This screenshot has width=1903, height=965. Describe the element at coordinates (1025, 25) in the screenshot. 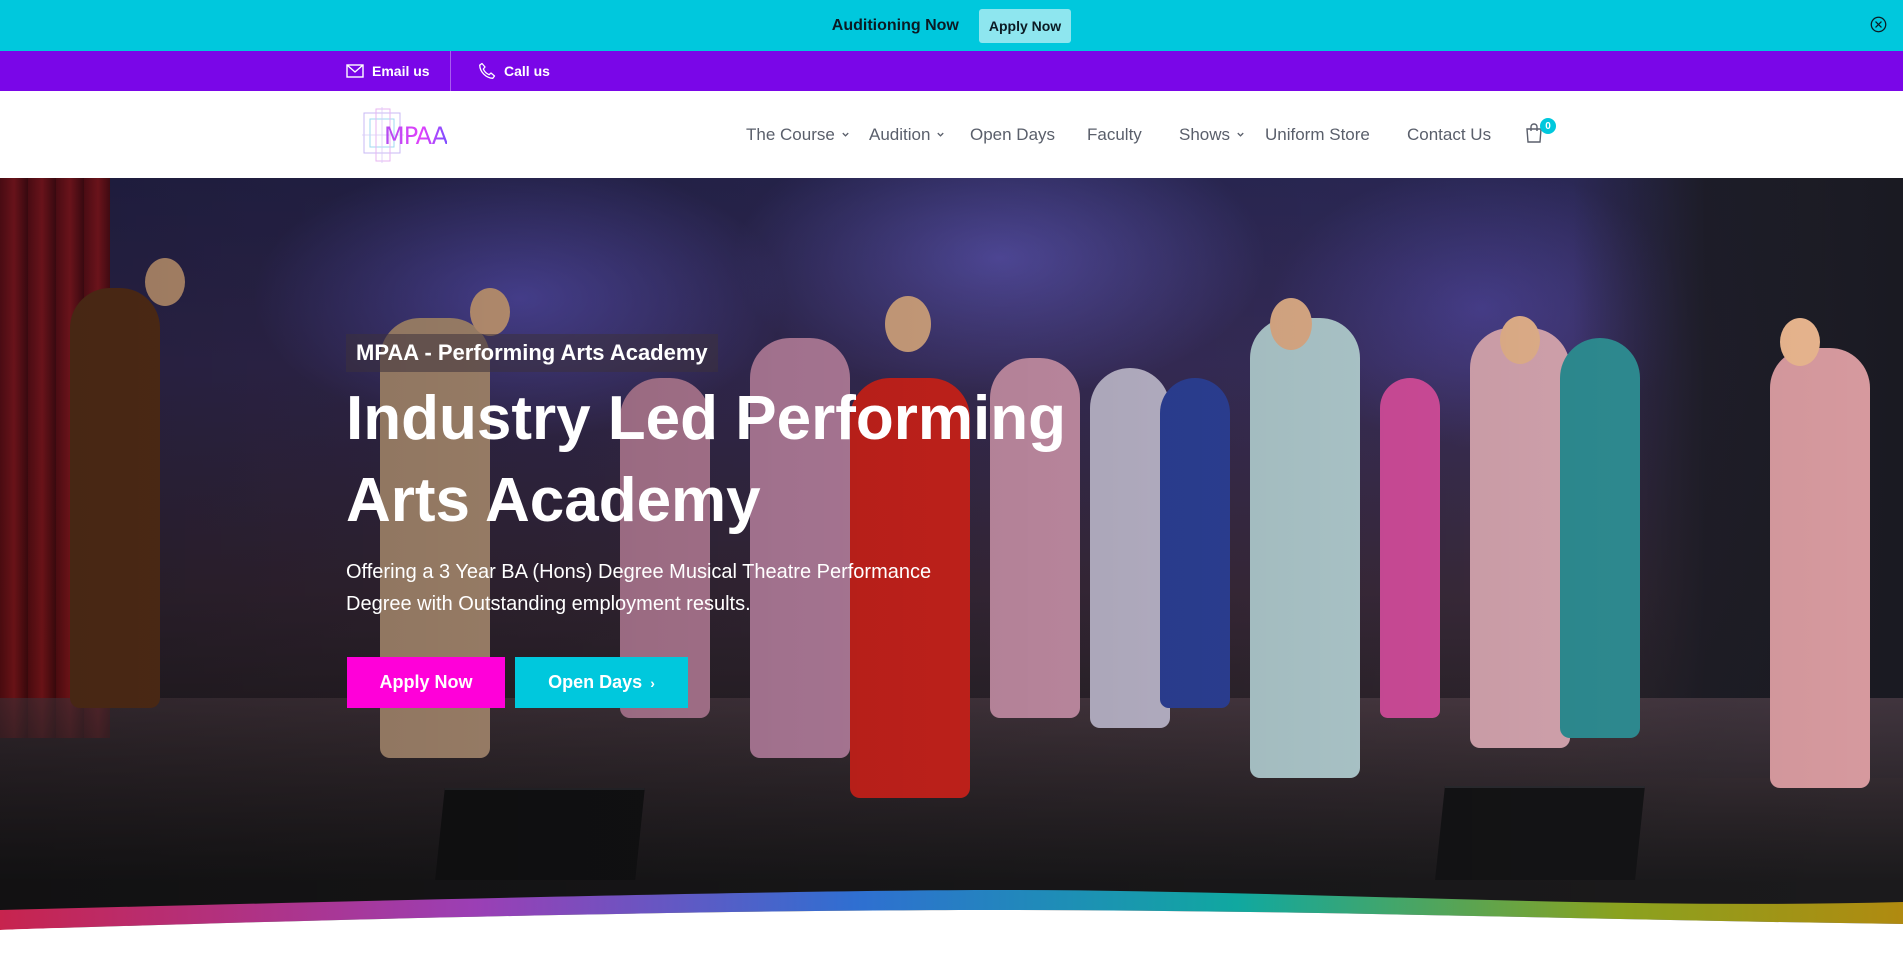

I see `announcement-apply-button: Apply Now` at that location.